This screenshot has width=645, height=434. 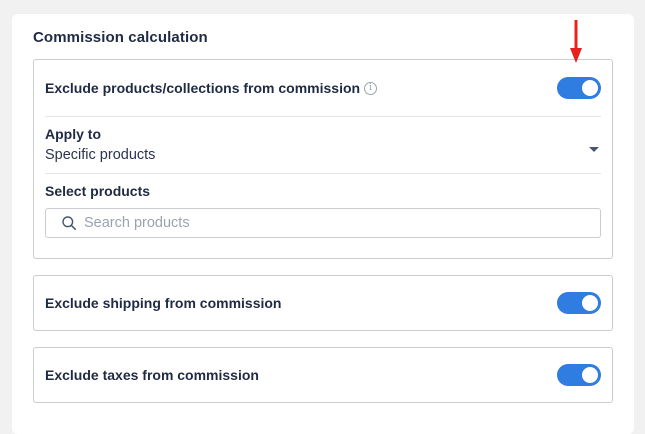 I want to click on search-box, so click(x=323, y=223).